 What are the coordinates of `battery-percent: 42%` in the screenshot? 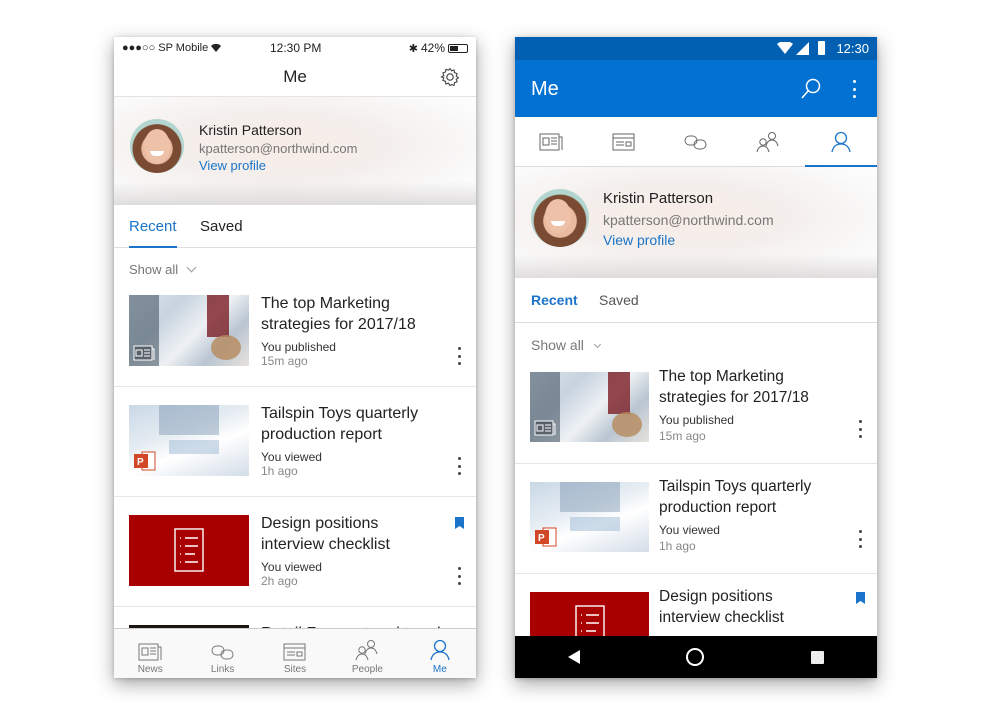 It's located at (432, 48).